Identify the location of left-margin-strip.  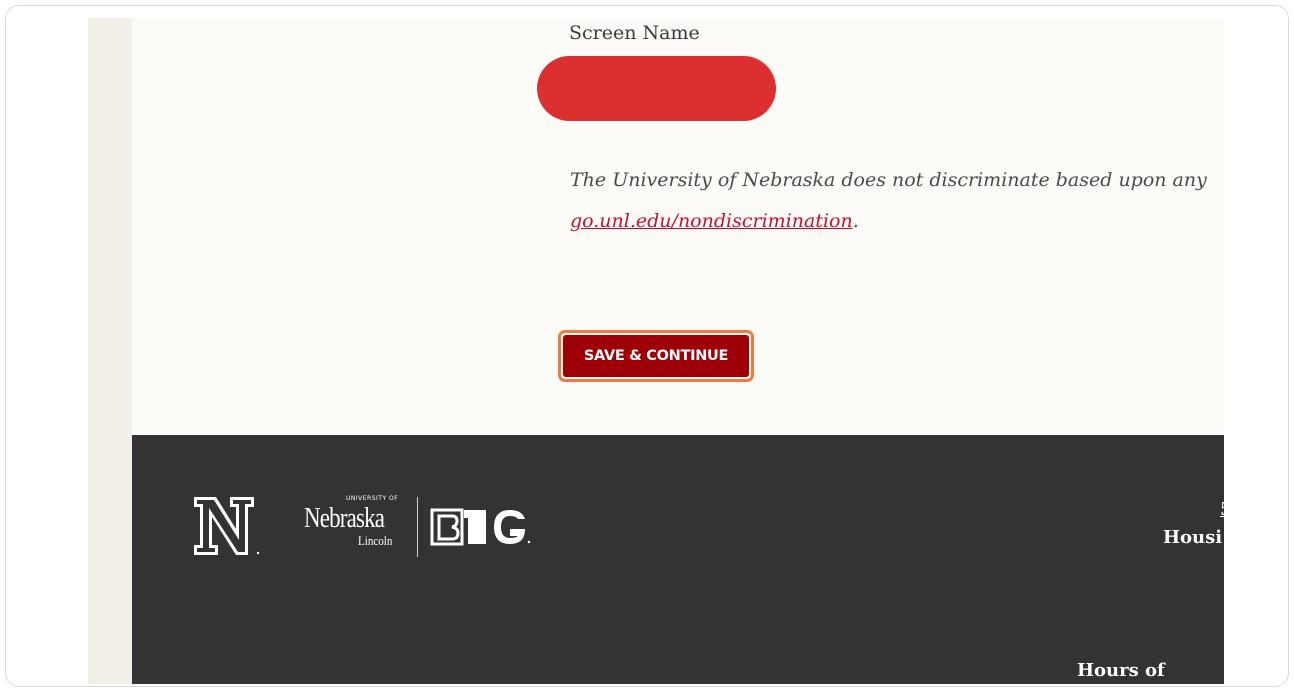
(110, 351).